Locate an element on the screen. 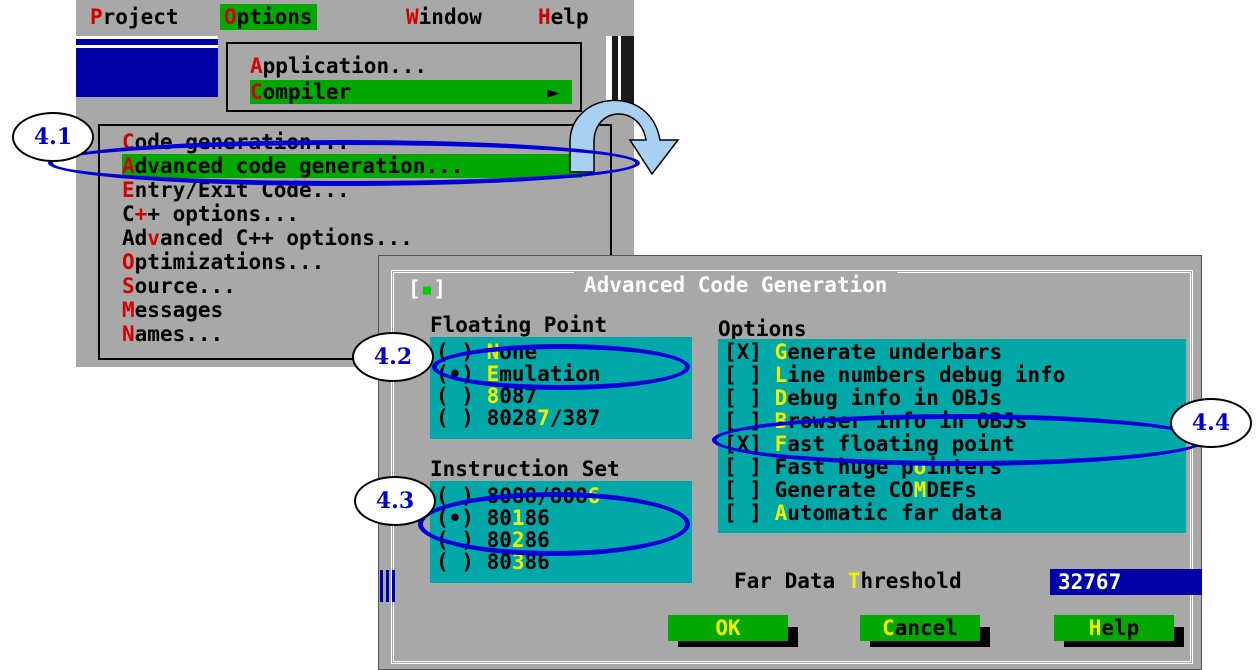 The image size is (1258, 670). checkbox-line-numbers: [ ] Line numbers debug info is located at coordinates (894, 375).